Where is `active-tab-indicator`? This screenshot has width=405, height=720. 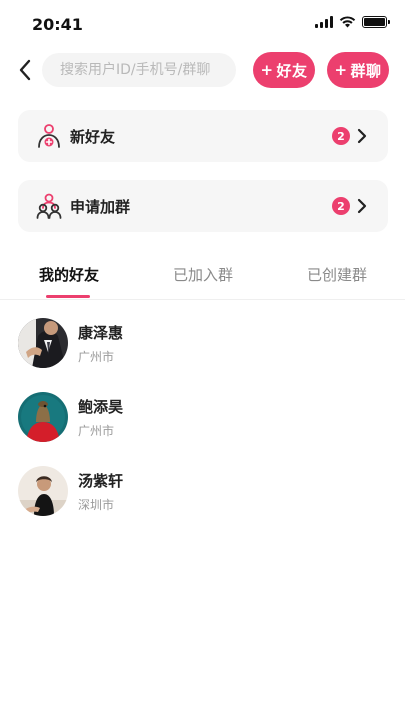 active-tab-indicator is located at coordinates (68, 296).